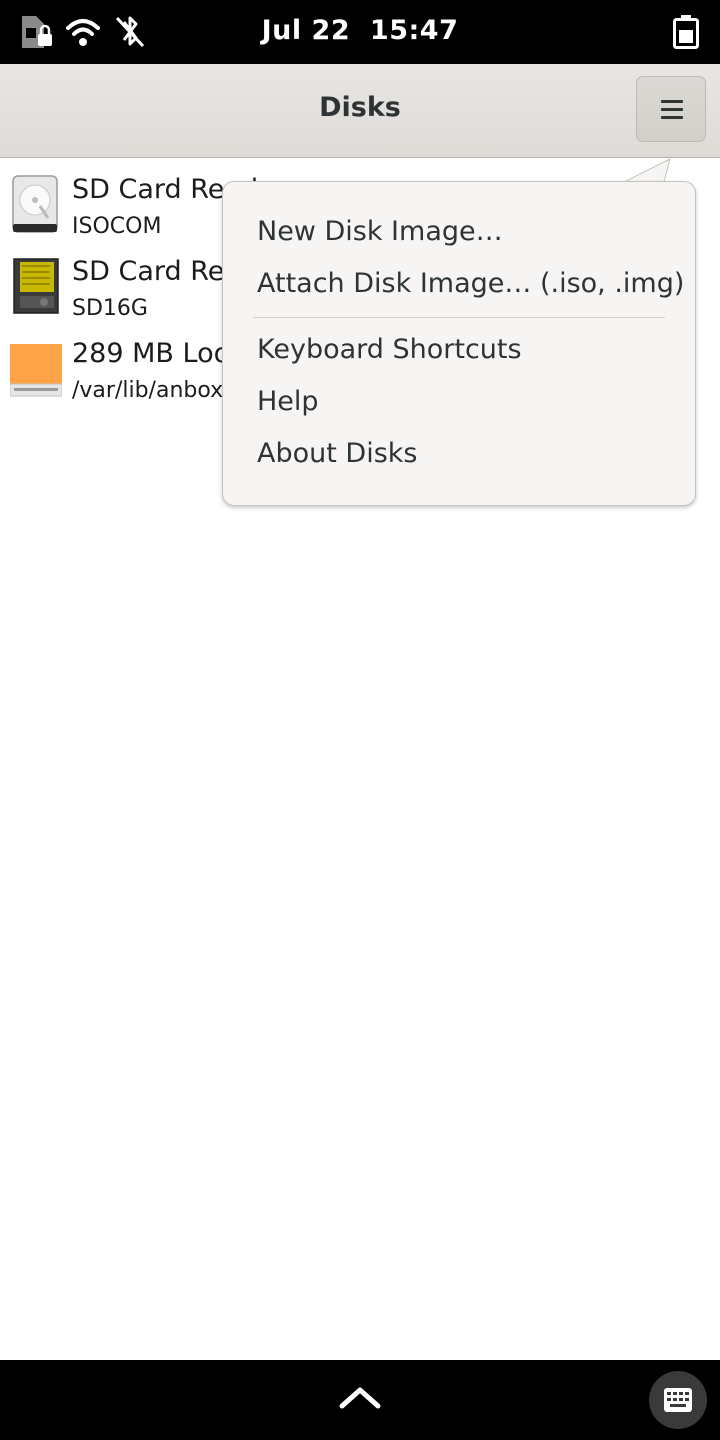 The height and width of the screenshot is (1440, 720). What do you see at coordinates (389, 349) in the screenshot?
I see `menu-item-keyboard-shortcuts: Keyboard Shortcuts` at bounding box center [389, 349].